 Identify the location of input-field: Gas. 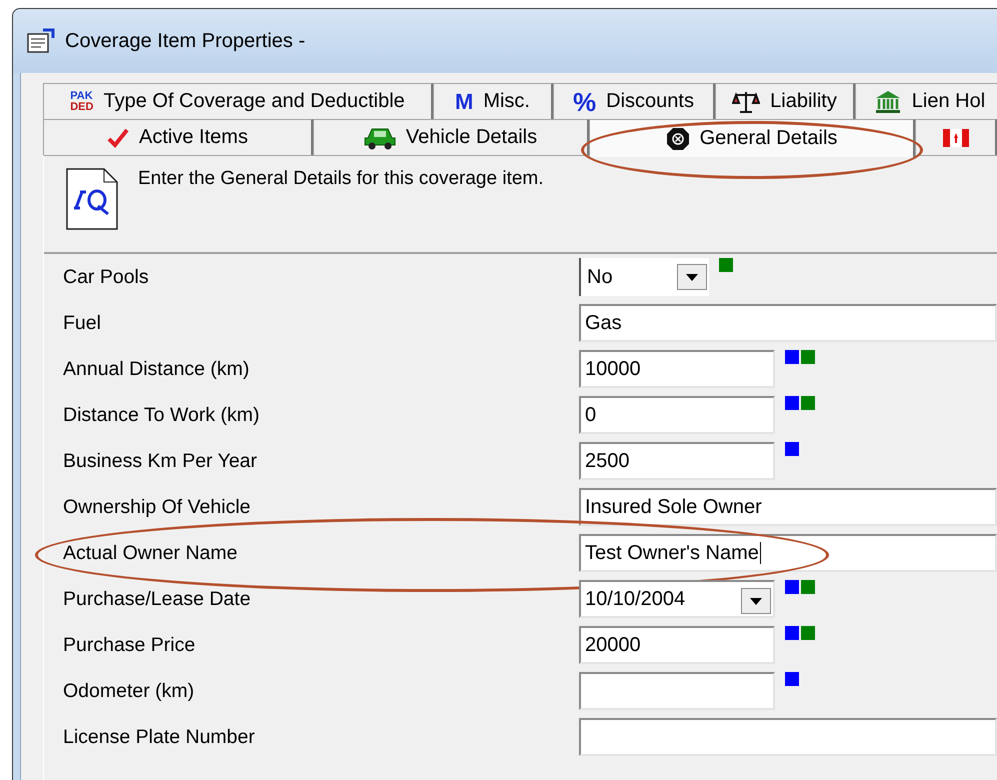
(788, 323).